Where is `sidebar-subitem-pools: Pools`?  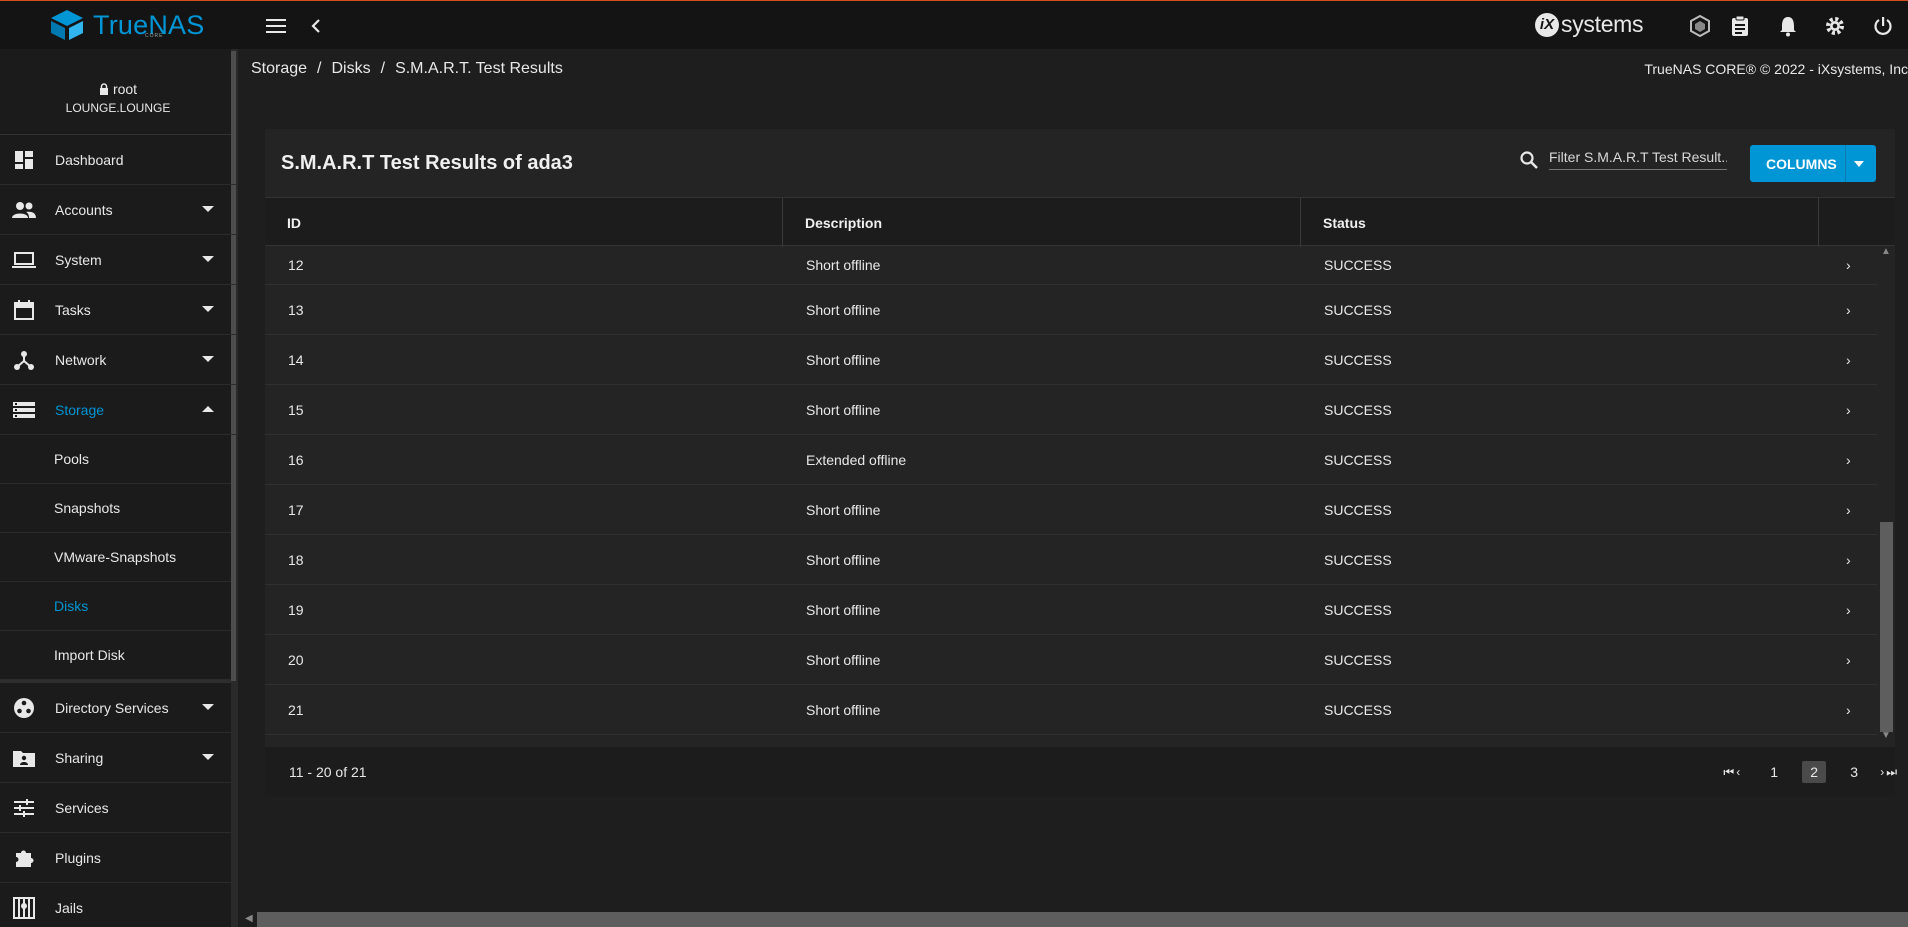
sidebar-subitem-pools: Pools is located at coordinates (118, 459).